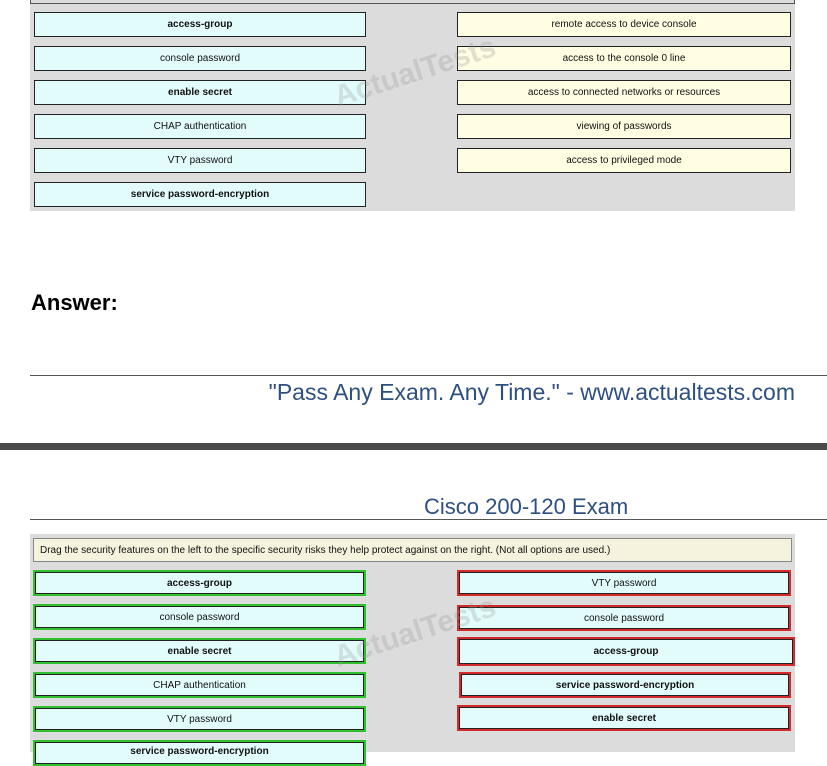 Image resolution: width=827 pixels, height=766 pixels. I want to click on right-item-privileged-mode: access to privileged mode, so click(624, 160).